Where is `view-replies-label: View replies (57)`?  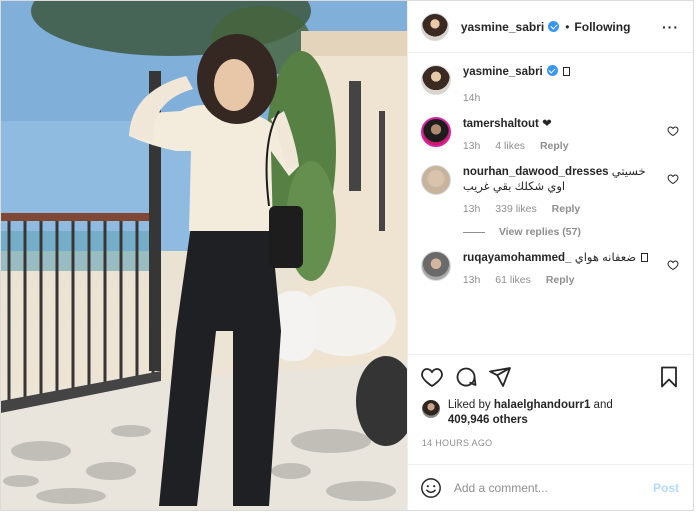
view-replies-label: View replies (57) is located at coordinates (539, 232).